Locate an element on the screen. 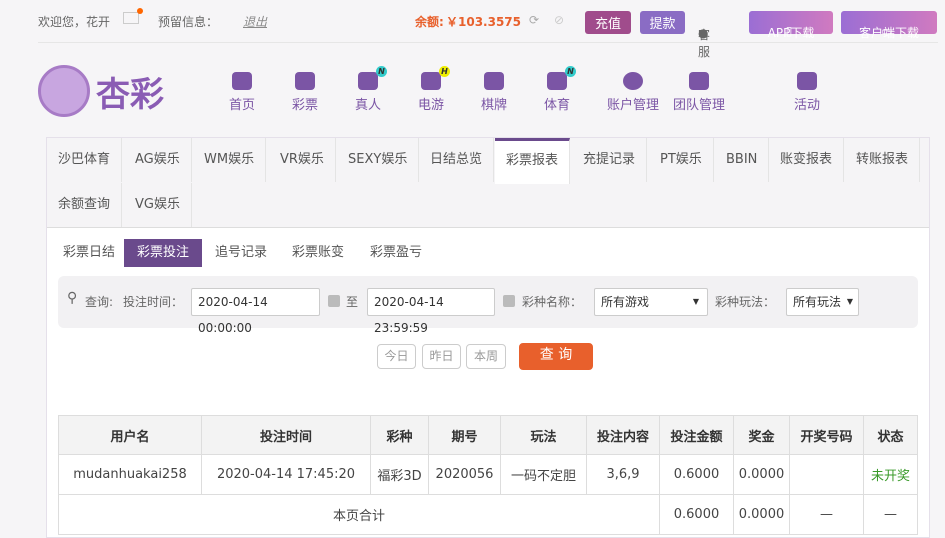  nav-label: 账户管理 is located at coordinates (633, 105).